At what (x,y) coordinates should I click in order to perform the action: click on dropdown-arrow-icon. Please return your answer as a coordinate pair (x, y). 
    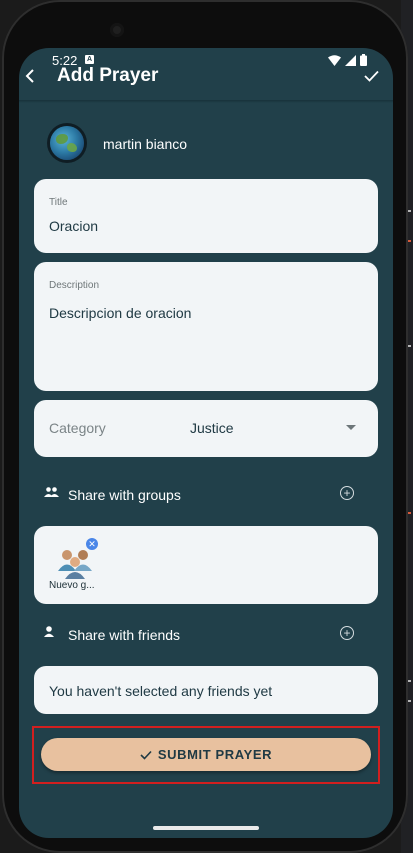
    Looking at the image, I should click on (351, 427).